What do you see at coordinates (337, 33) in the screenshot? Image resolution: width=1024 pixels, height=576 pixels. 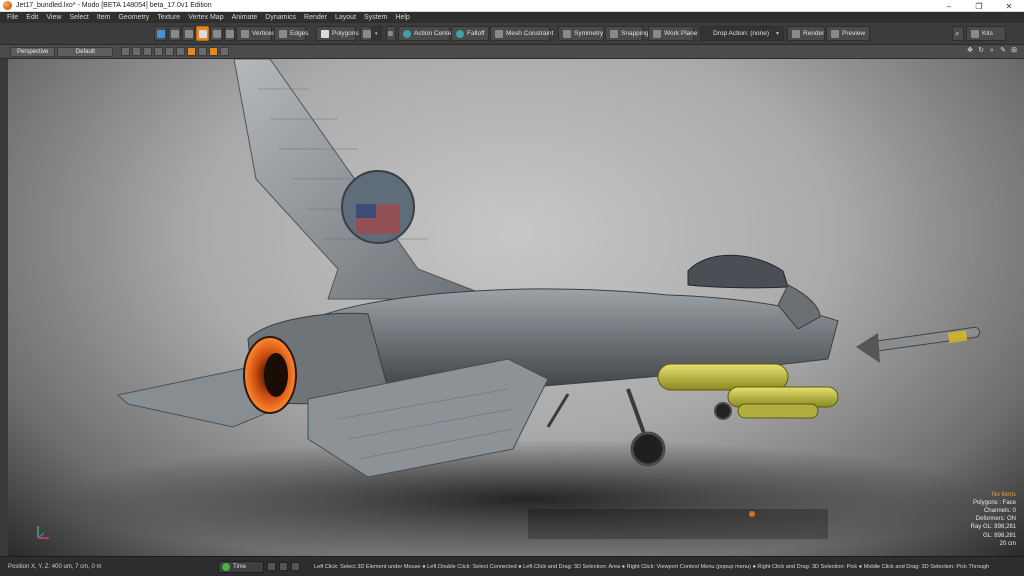 I see `polygons-button: Polygons` at bounding box center [337, 33].